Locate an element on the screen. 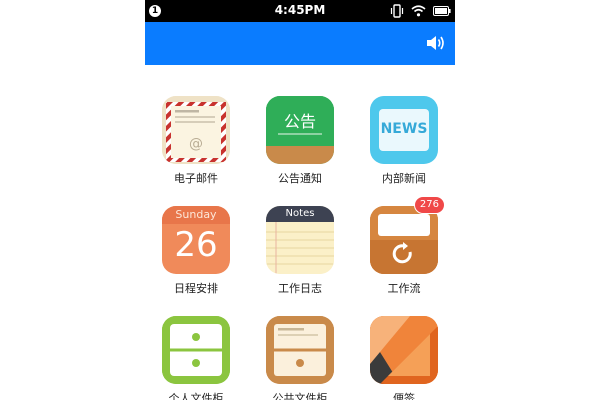 The width and height of the screenshot is (600, 400). app-label: 内部新闻 is located at coordinates (404, 178).